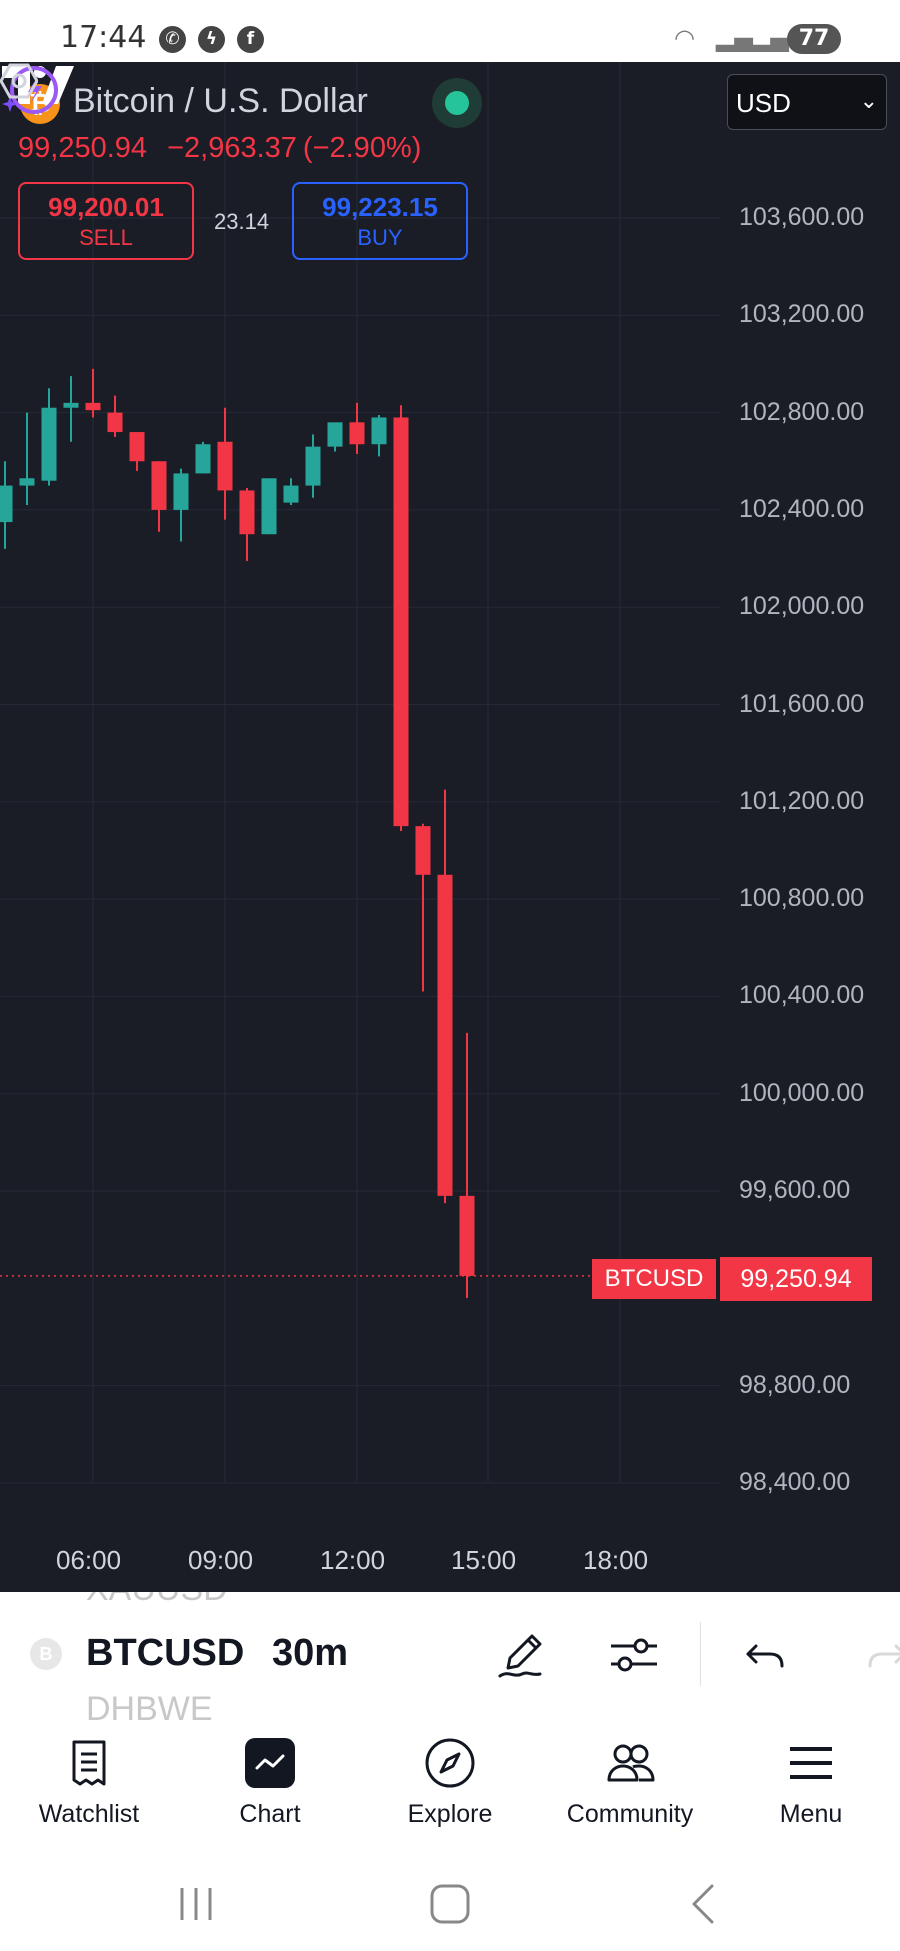 This screenshot has height=1951, width=900. I want to click on chevron-down-icon: ⌄, so click(868, 100).